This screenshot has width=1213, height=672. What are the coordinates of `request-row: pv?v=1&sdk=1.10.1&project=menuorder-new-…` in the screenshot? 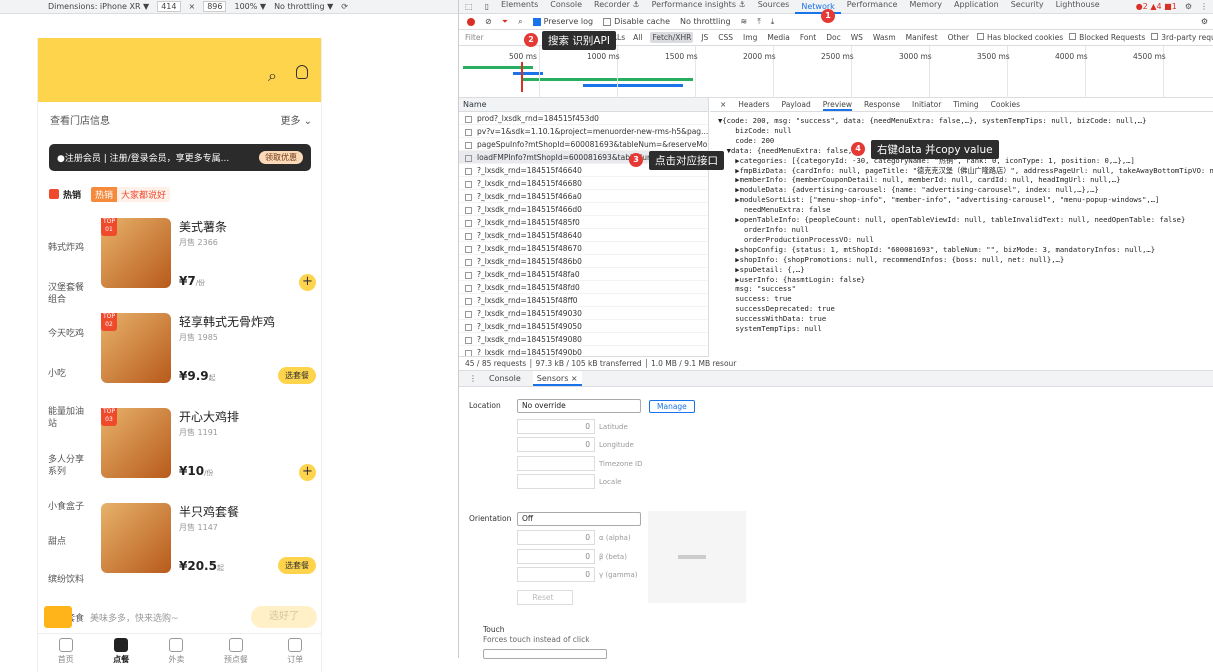 It's located at (583, 131).